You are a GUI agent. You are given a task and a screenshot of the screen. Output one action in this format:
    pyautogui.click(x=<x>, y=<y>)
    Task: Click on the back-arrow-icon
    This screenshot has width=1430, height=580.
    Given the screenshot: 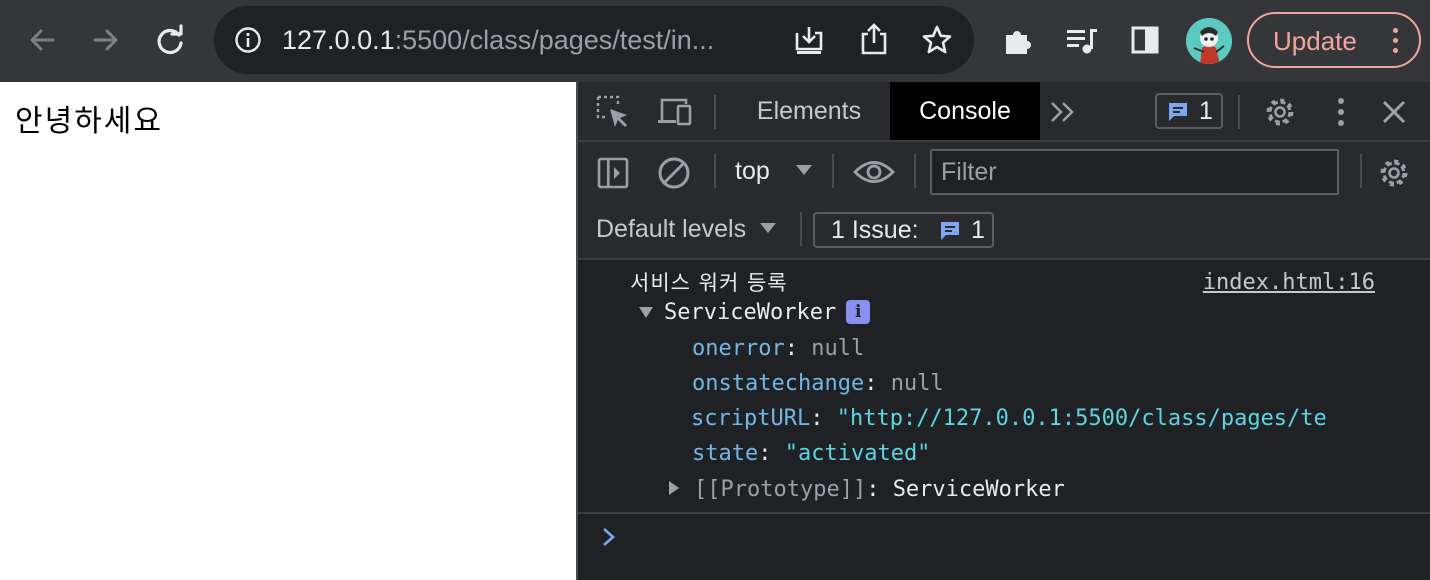 What is the action you would take?
    pyautogui.click(x=42, y=40)
    